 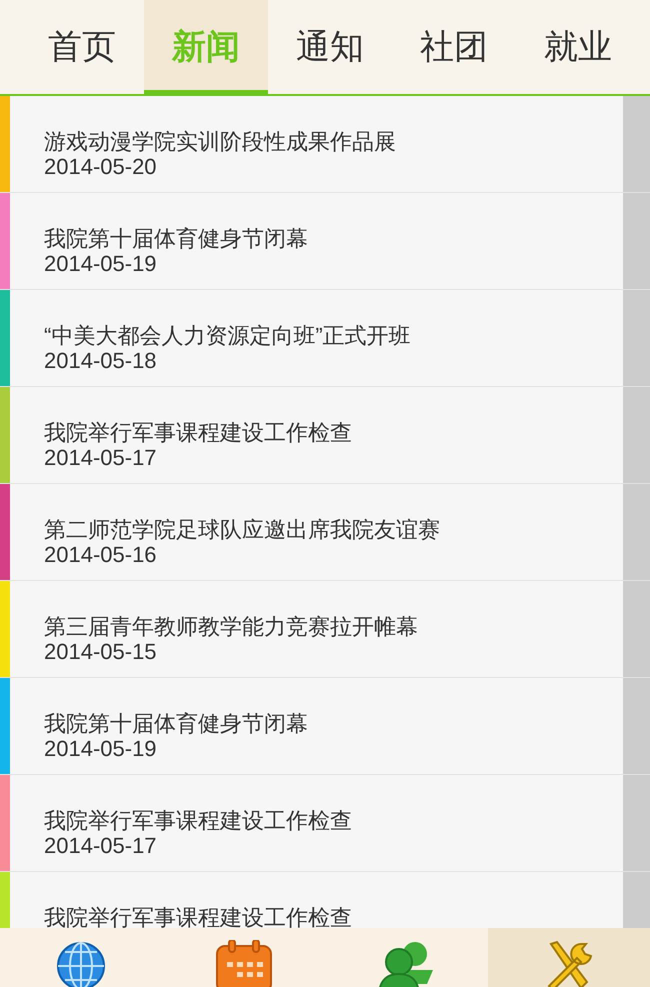 I want to click on nav-tab: 就业, so click(x=578, y=47).